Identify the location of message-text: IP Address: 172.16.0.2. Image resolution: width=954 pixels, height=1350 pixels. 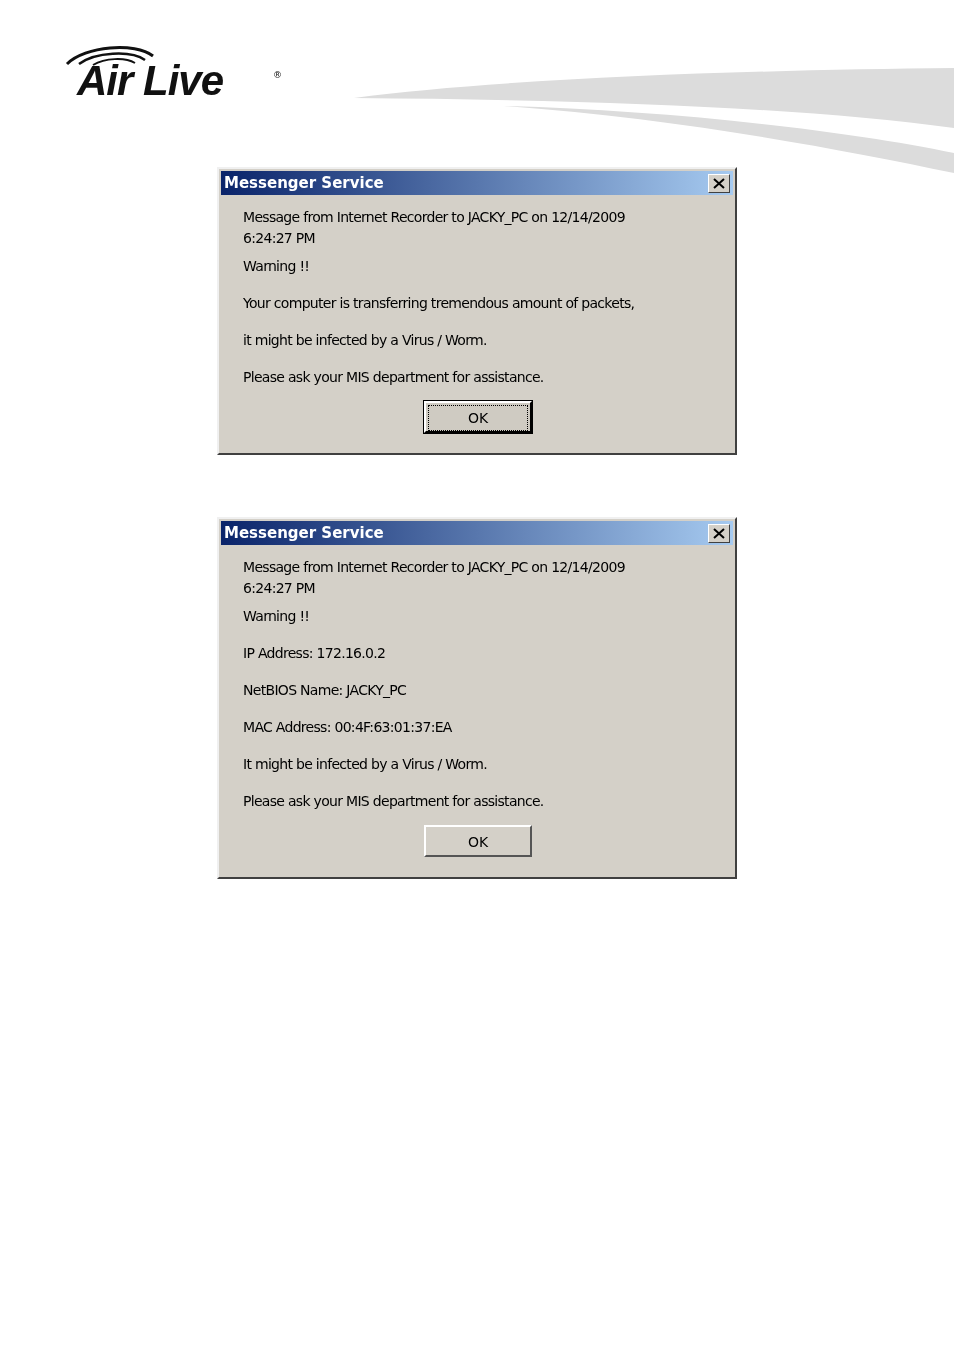
(315, 653).